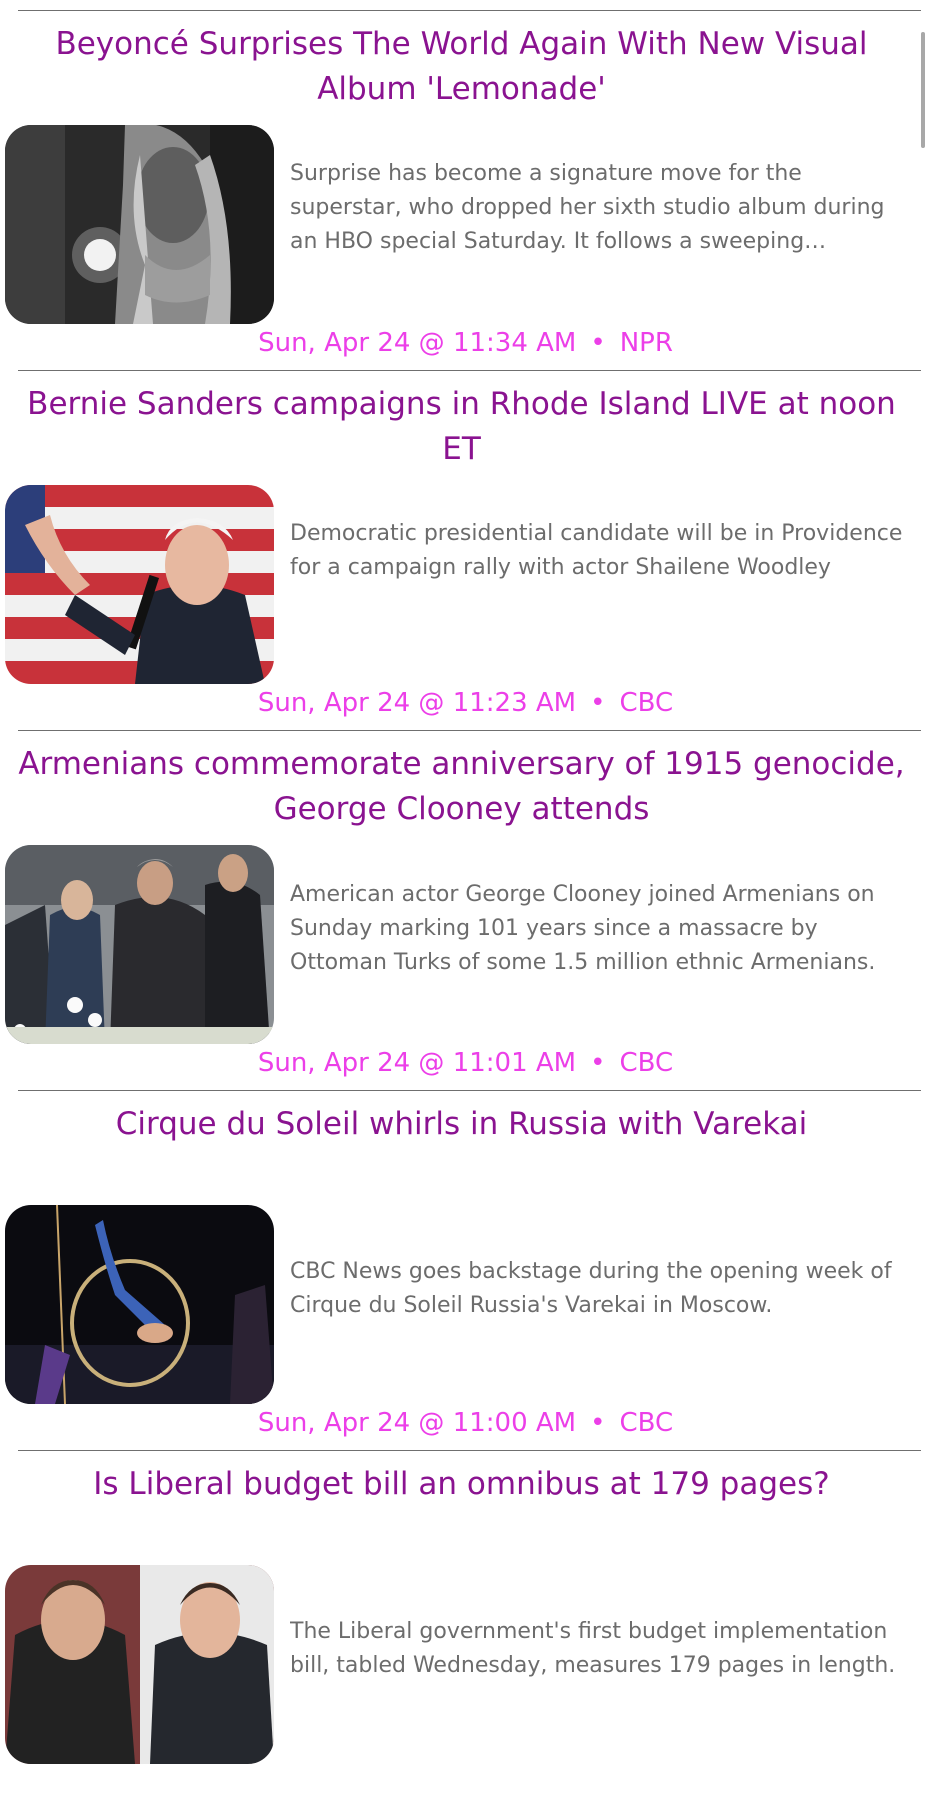 Image resolution: width=931 pixels, height=1799 pixels. I want to click on article-meta: Sun, Apr 24 @ 11:34 AM • NPR, so click(465, 343).